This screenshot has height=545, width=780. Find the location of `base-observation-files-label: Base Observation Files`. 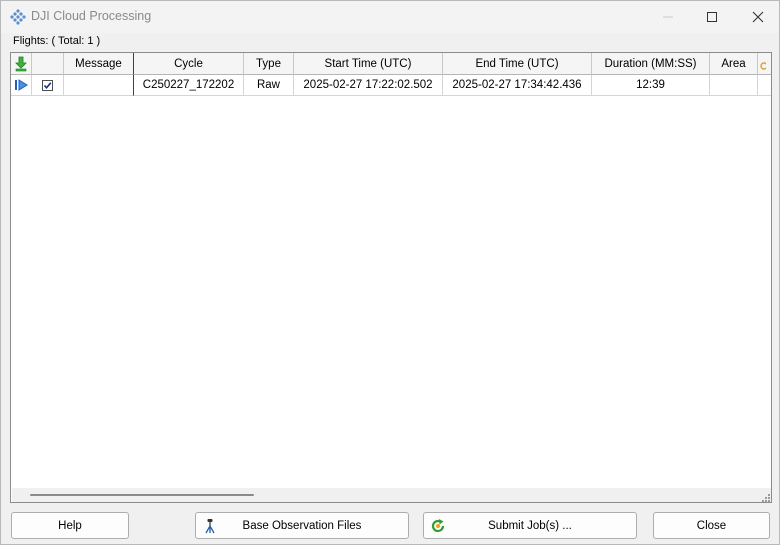

base-observation-files-label: Base Observation Files is located at coordinates (302, 525).